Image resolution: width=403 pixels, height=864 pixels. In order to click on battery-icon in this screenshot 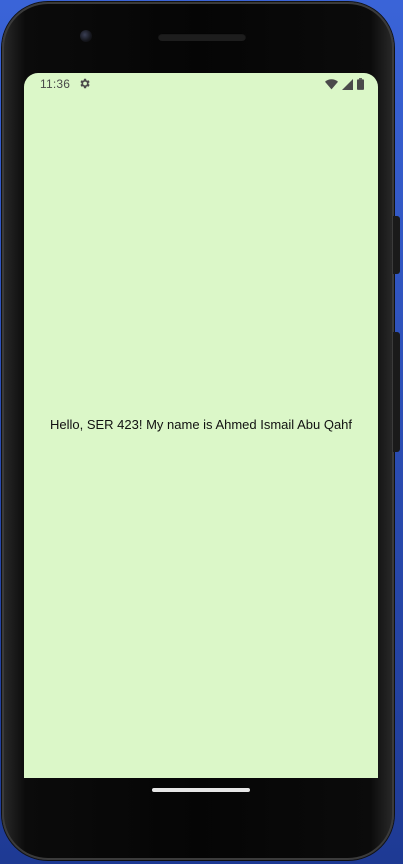, I will do `click(360, 84)`.